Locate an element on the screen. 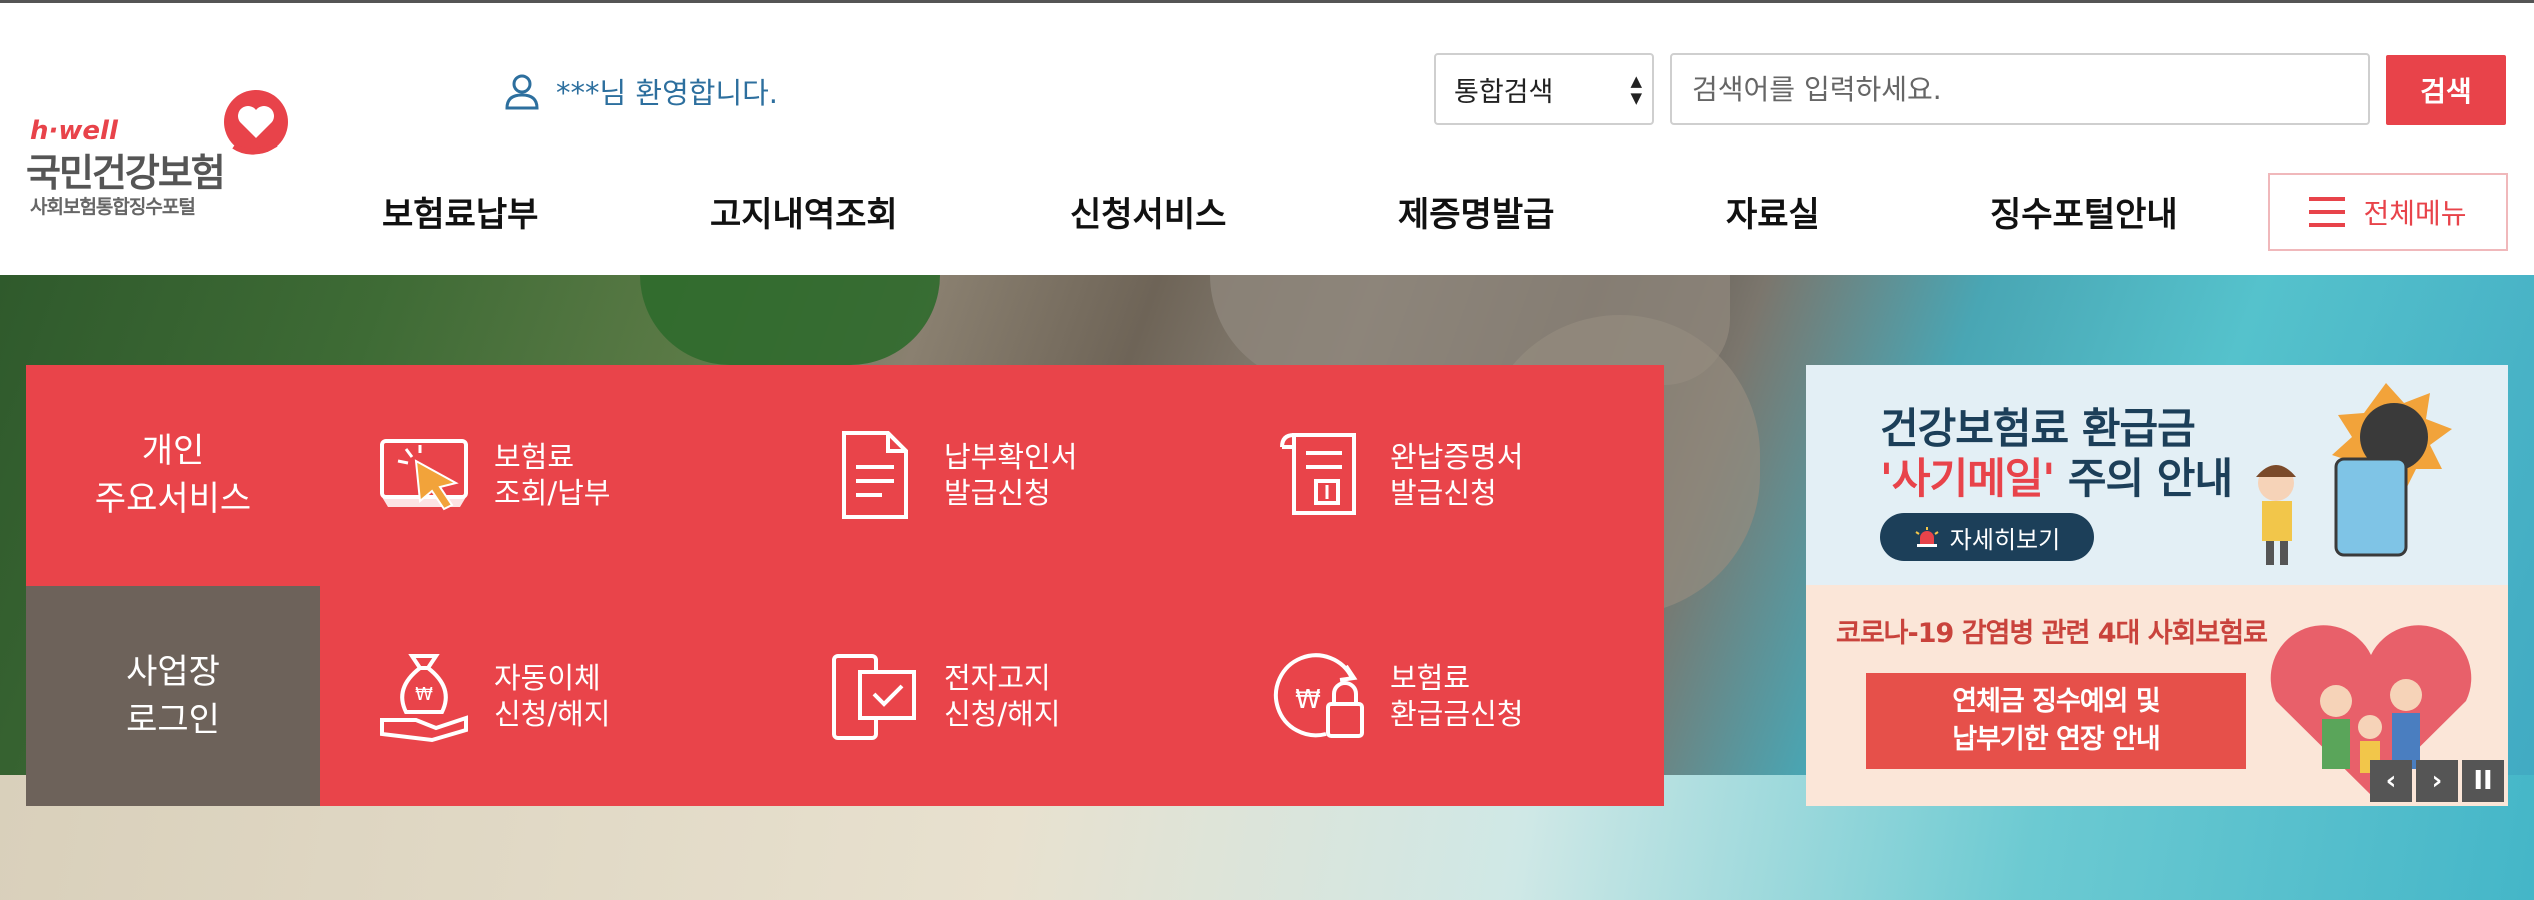 The image size is (2534, 900). nav-item-application-service: 신청서비스 is located at coordinates (1148, 211).